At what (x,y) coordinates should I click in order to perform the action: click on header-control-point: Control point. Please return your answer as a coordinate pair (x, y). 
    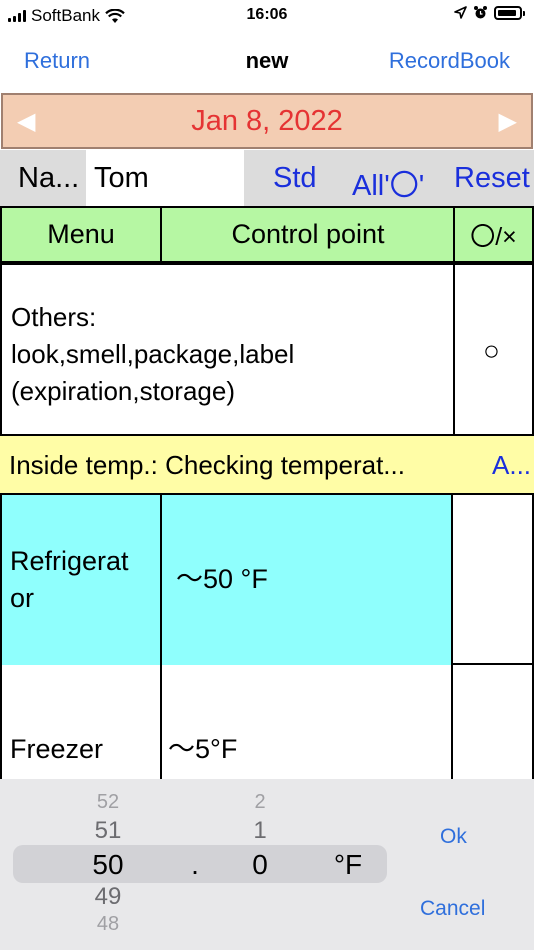
    Looking at the image, I should click on (308, 234).